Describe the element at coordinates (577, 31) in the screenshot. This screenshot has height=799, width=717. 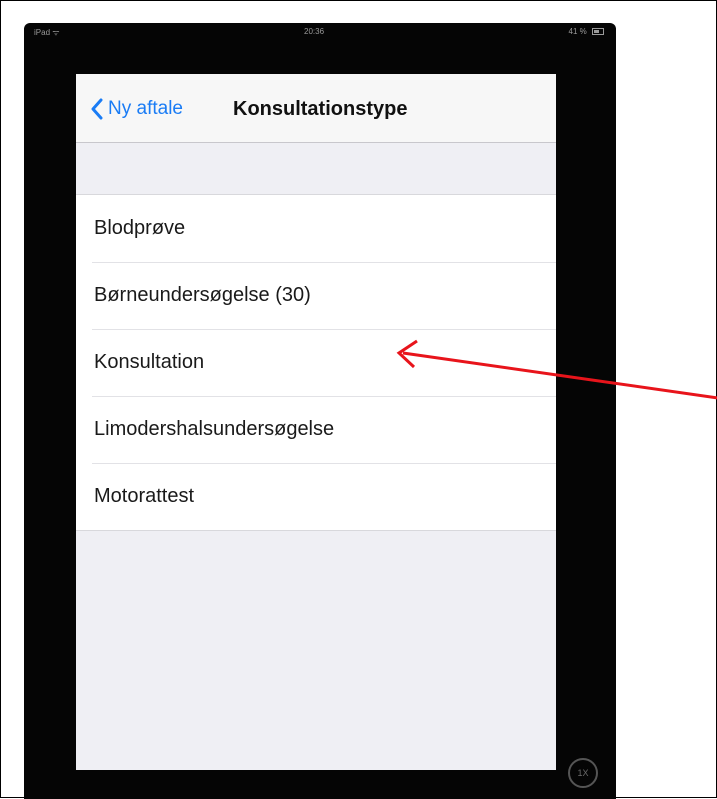
I see `status-battery: 41 %` at that location.